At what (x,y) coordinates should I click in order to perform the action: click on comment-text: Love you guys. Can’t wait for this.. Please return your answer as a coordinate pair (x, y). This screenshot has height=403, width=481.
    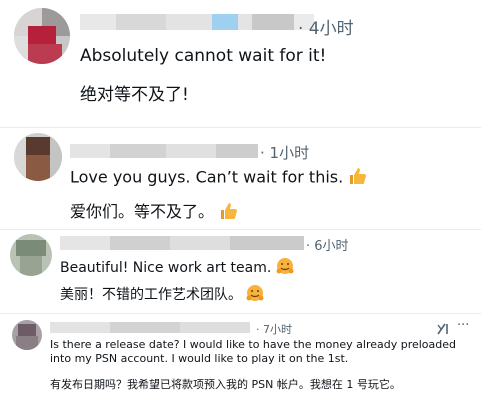
    Looking at the image, I should click on (207, 177).